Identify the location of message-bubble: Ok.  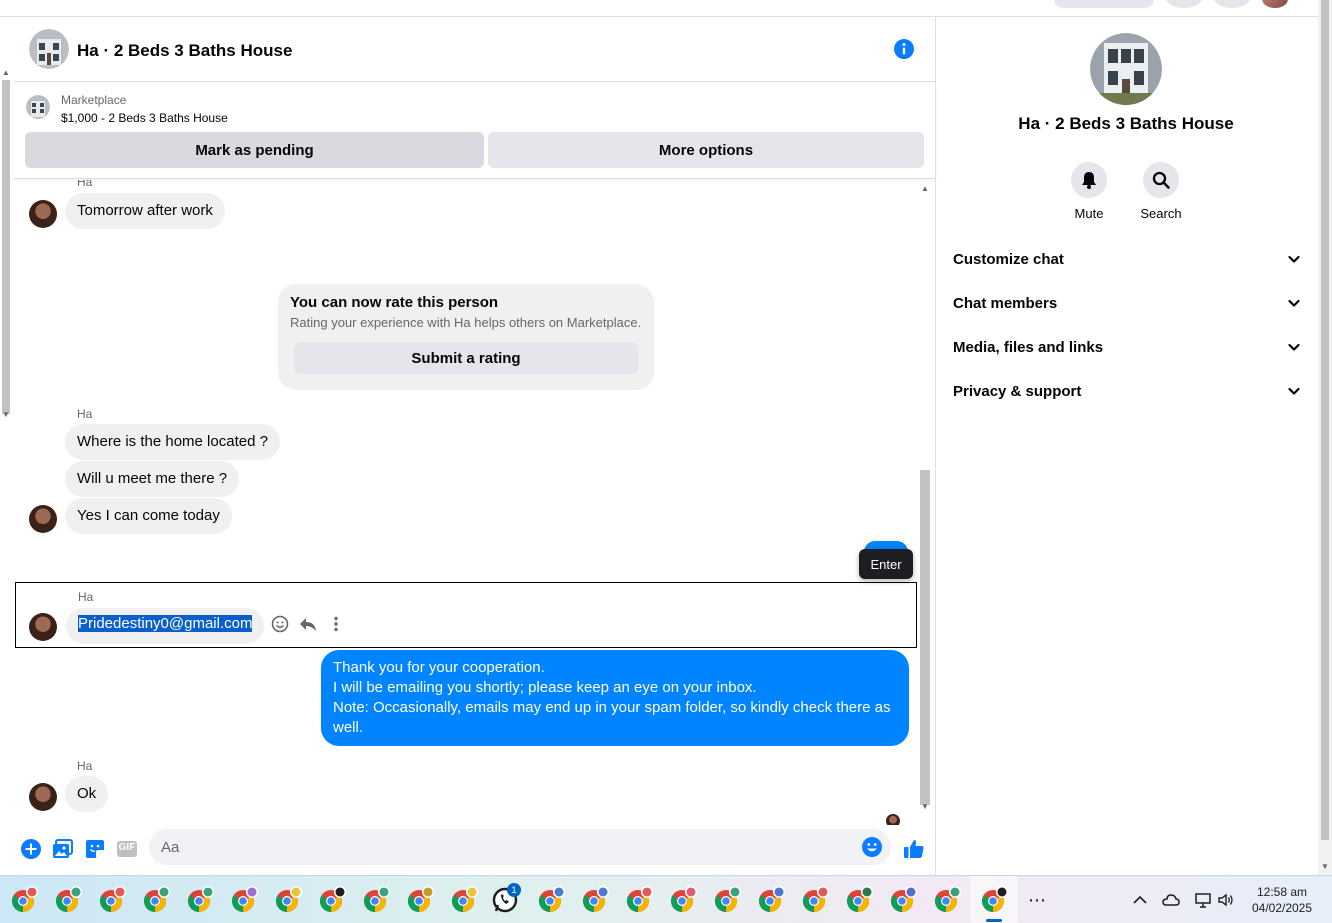
(87, 794).